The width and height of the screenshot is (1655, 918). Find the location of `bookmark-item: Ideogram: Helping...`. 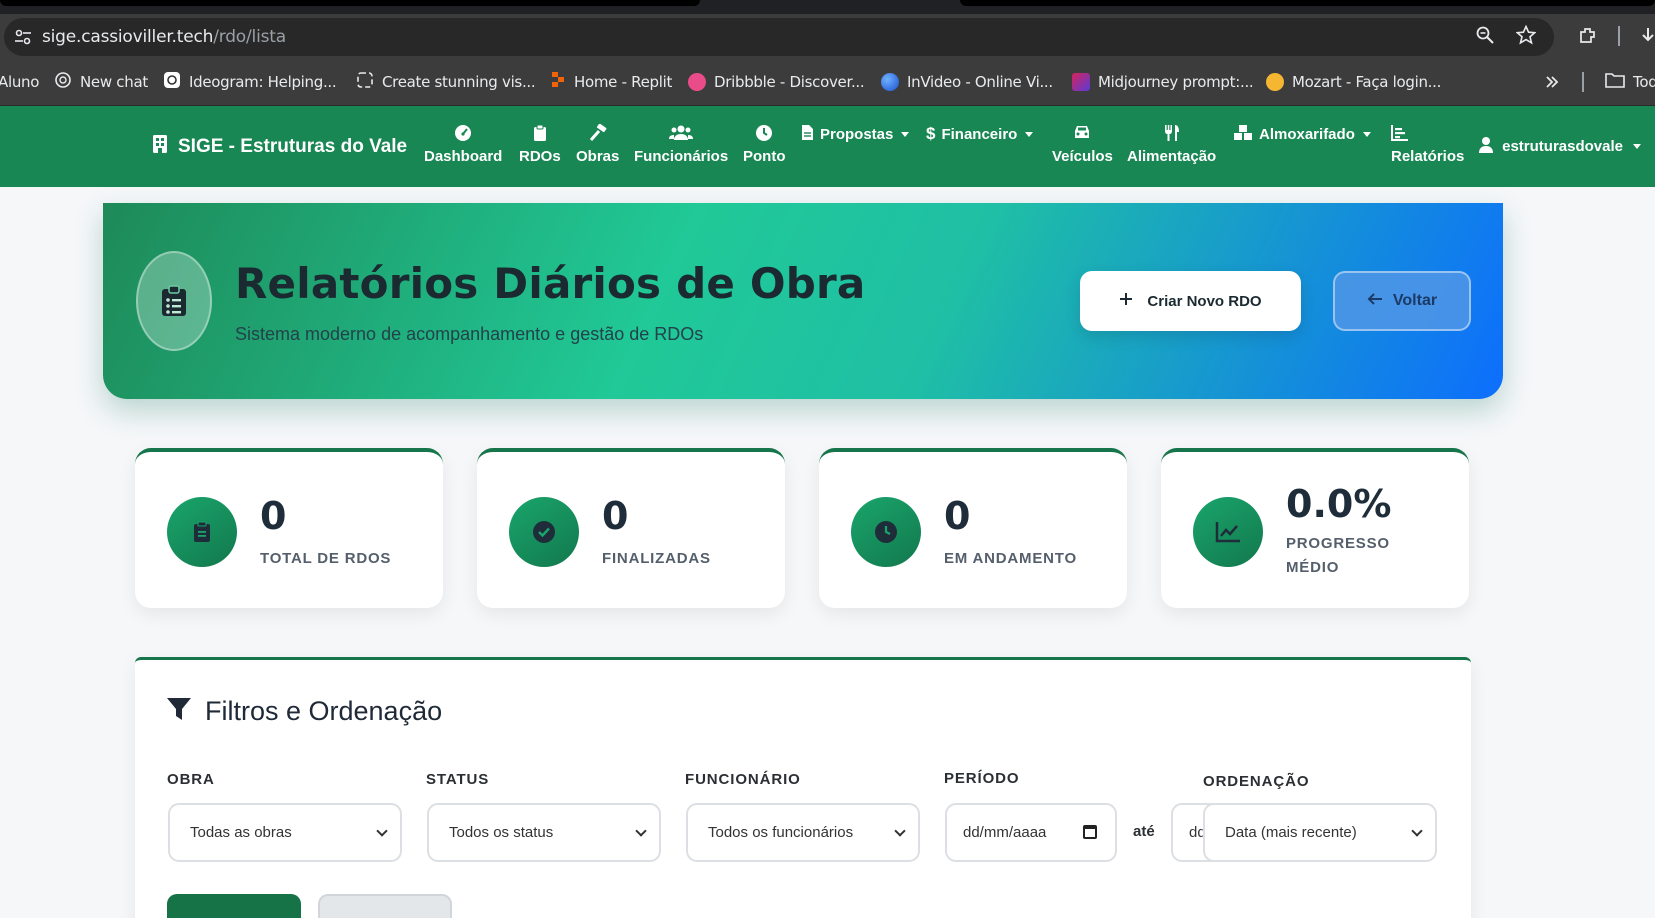

bookmark-item: Ideogram: Helping... is located at coordinates (250, 82).